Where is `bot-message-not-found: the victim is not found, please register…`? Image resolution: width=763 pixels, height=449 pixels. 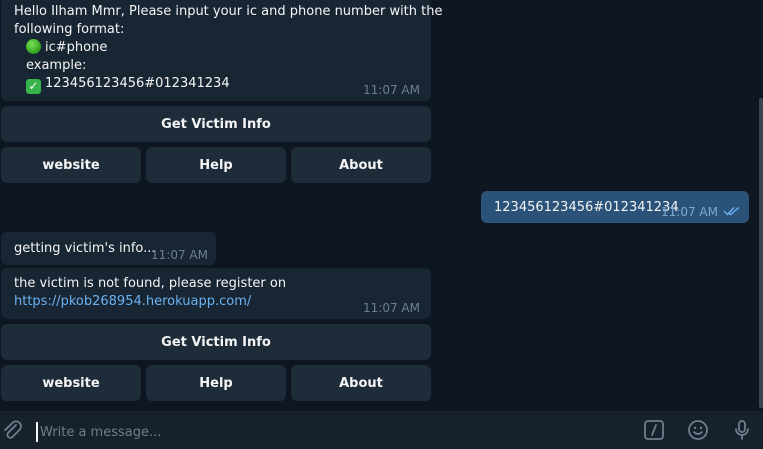 bot-message-not-found: the victim is not found, please register… is located at coordinates (216, 293).